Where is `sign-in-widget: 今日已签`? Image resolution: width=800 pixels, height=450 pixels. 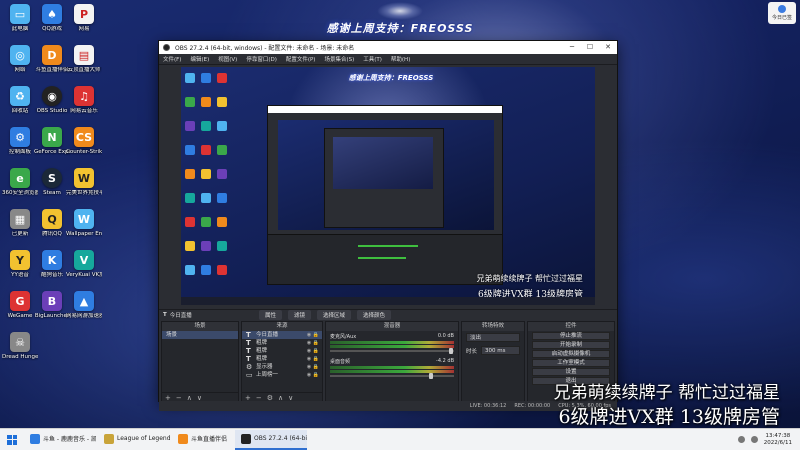
sign-in-widget: 今日已签 is located at coordinates (782, 13).